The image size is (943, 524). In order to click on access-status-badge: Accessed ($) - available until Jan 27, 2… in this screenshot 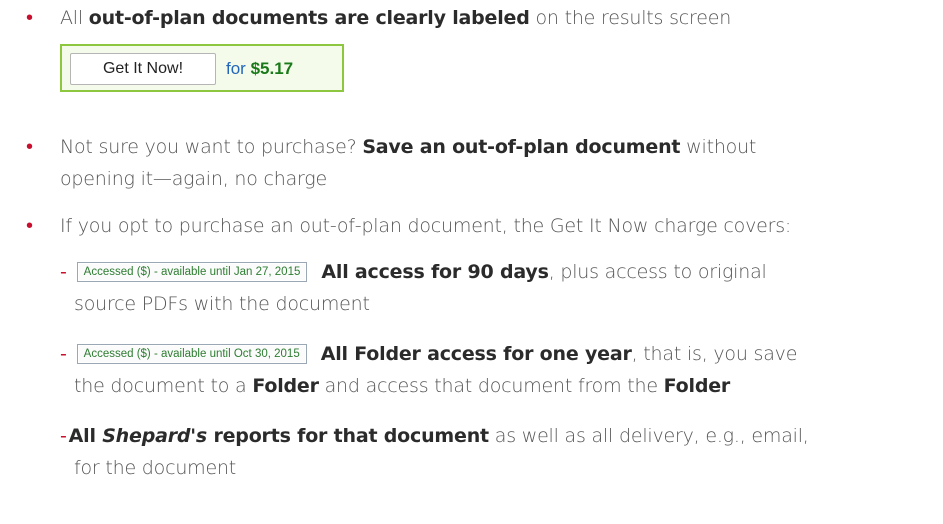, I will do `click(192, 272)`.